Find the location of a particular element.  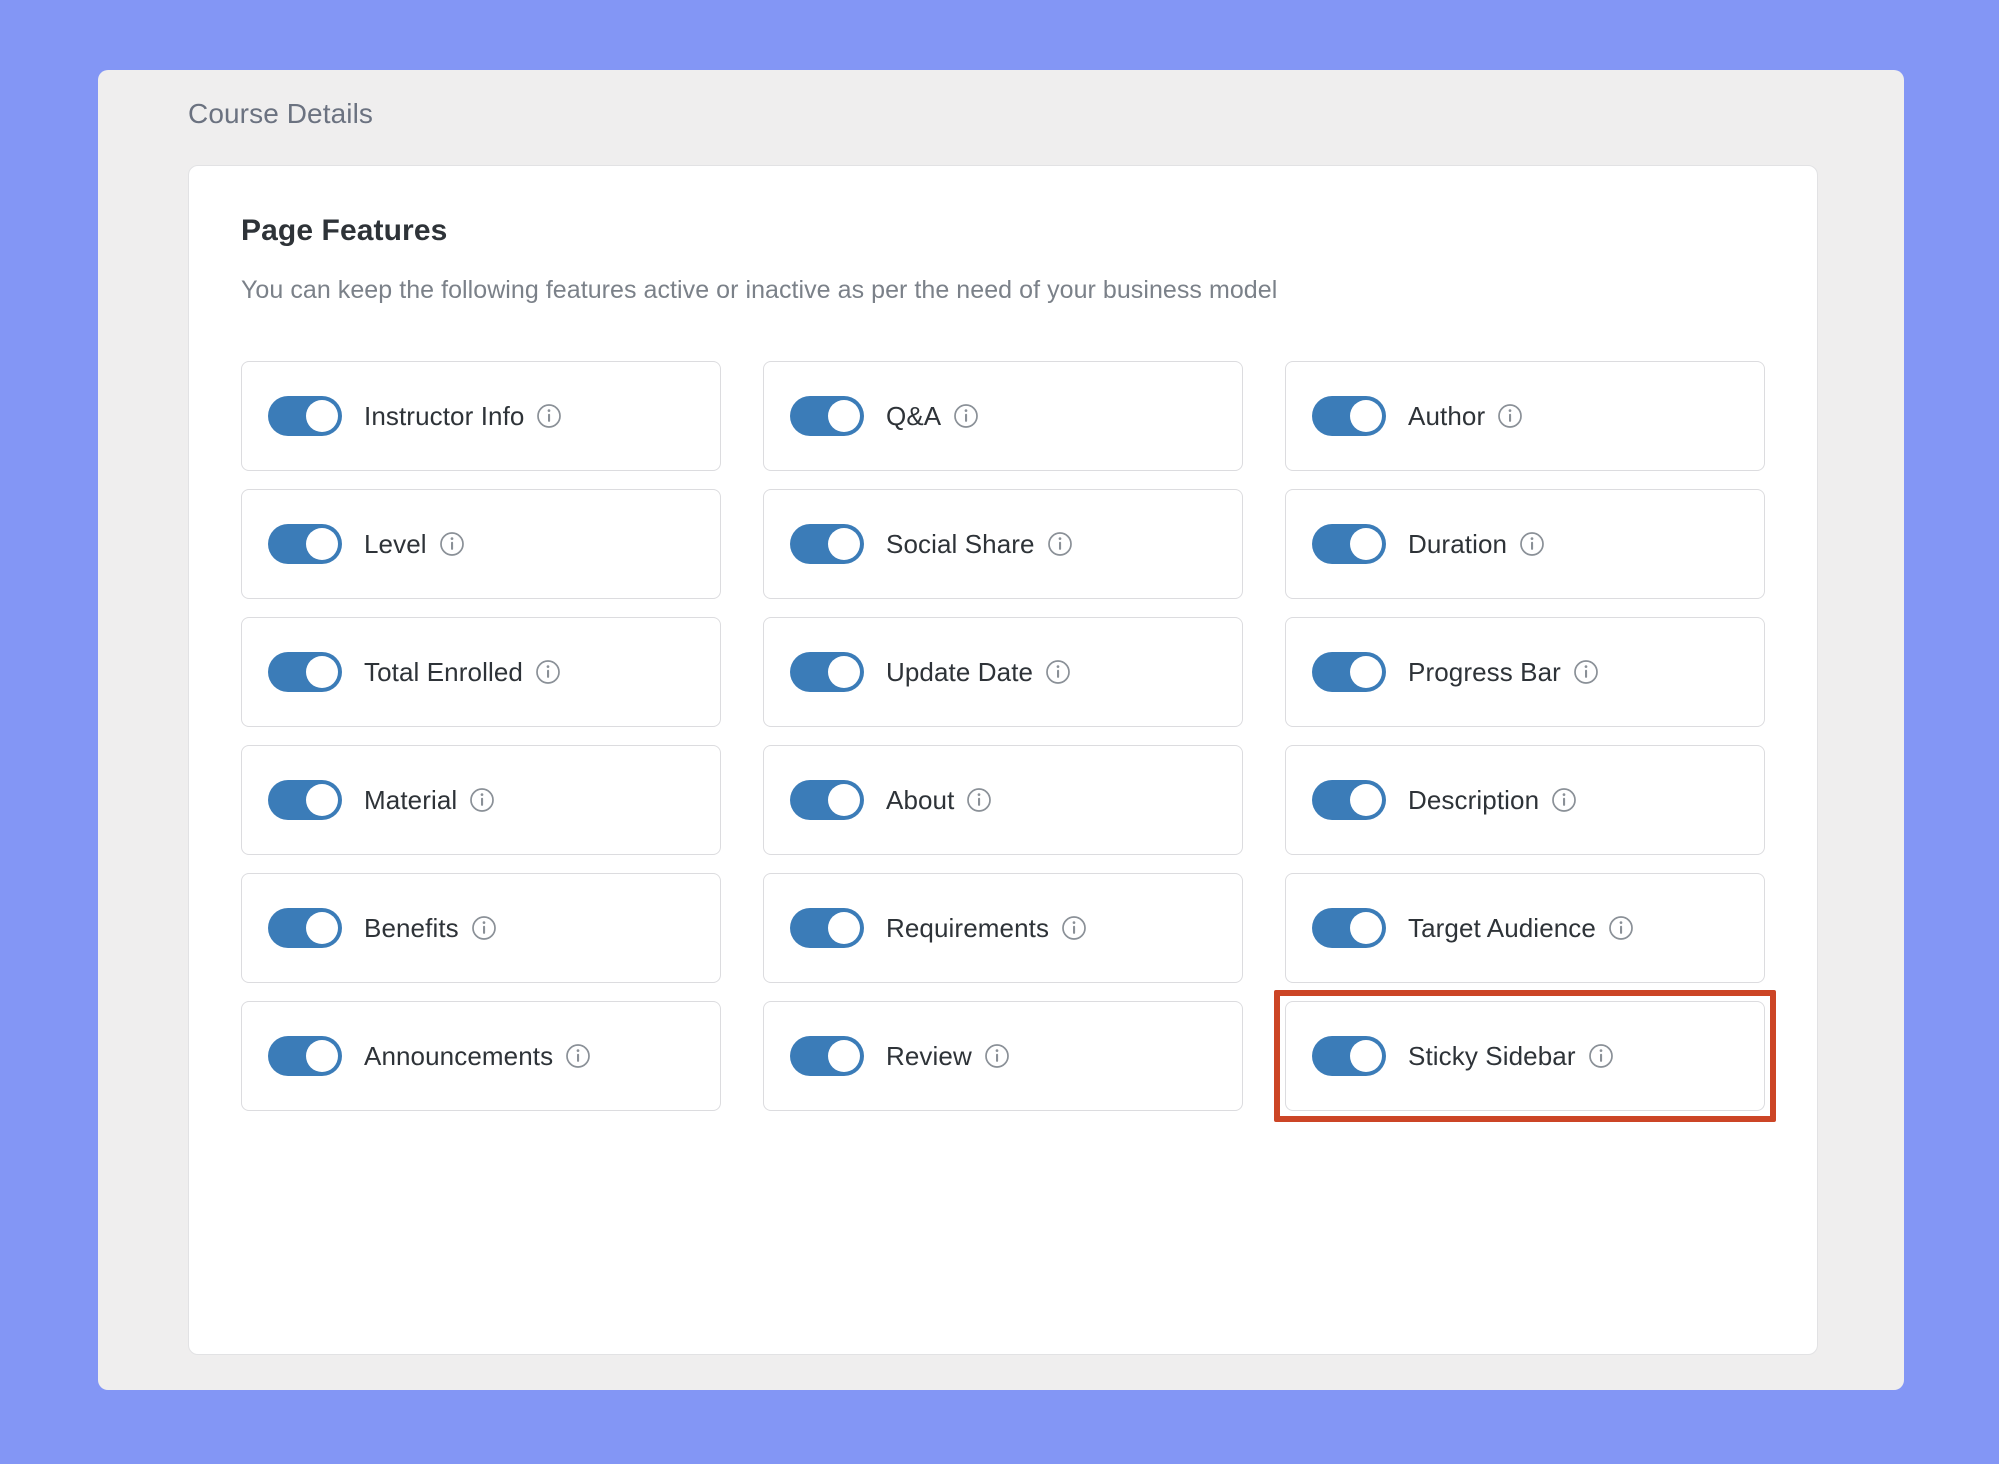

feature-label-level: Level is located at coordinates (395, 543).